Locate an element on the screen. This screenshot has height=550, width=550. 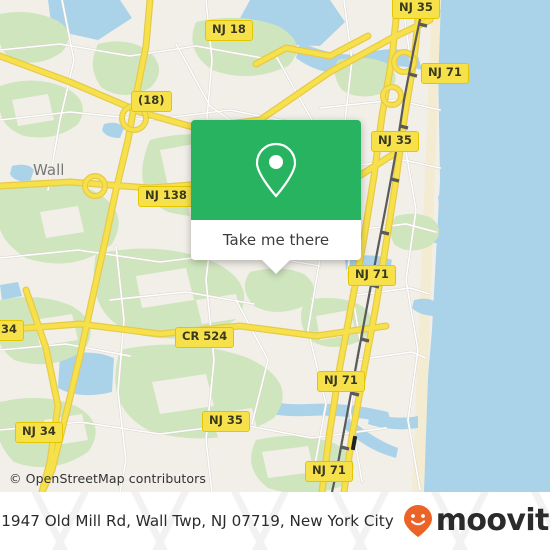
location-popup-card: Take me there is located at coordinates (276, 197).